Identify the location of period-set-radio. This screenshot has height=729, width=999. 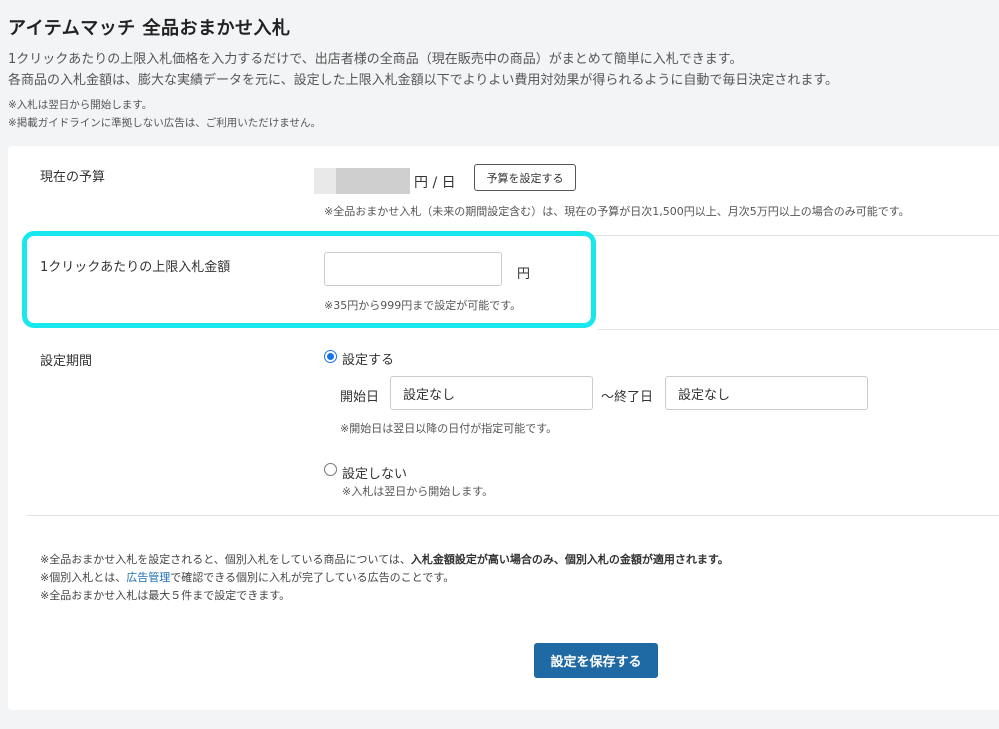
(330, 356).